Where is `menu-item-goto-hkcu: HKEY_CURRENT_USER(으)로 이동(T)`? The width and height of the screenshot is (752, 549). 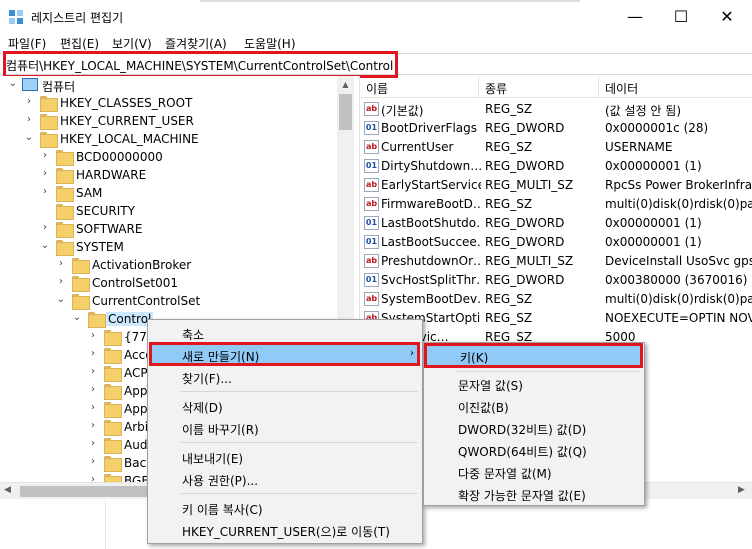 menu-item-goto-hkcu: HKEY_CURRENT_USER(으)로 이동(T) is located at coordinates (285, 530).